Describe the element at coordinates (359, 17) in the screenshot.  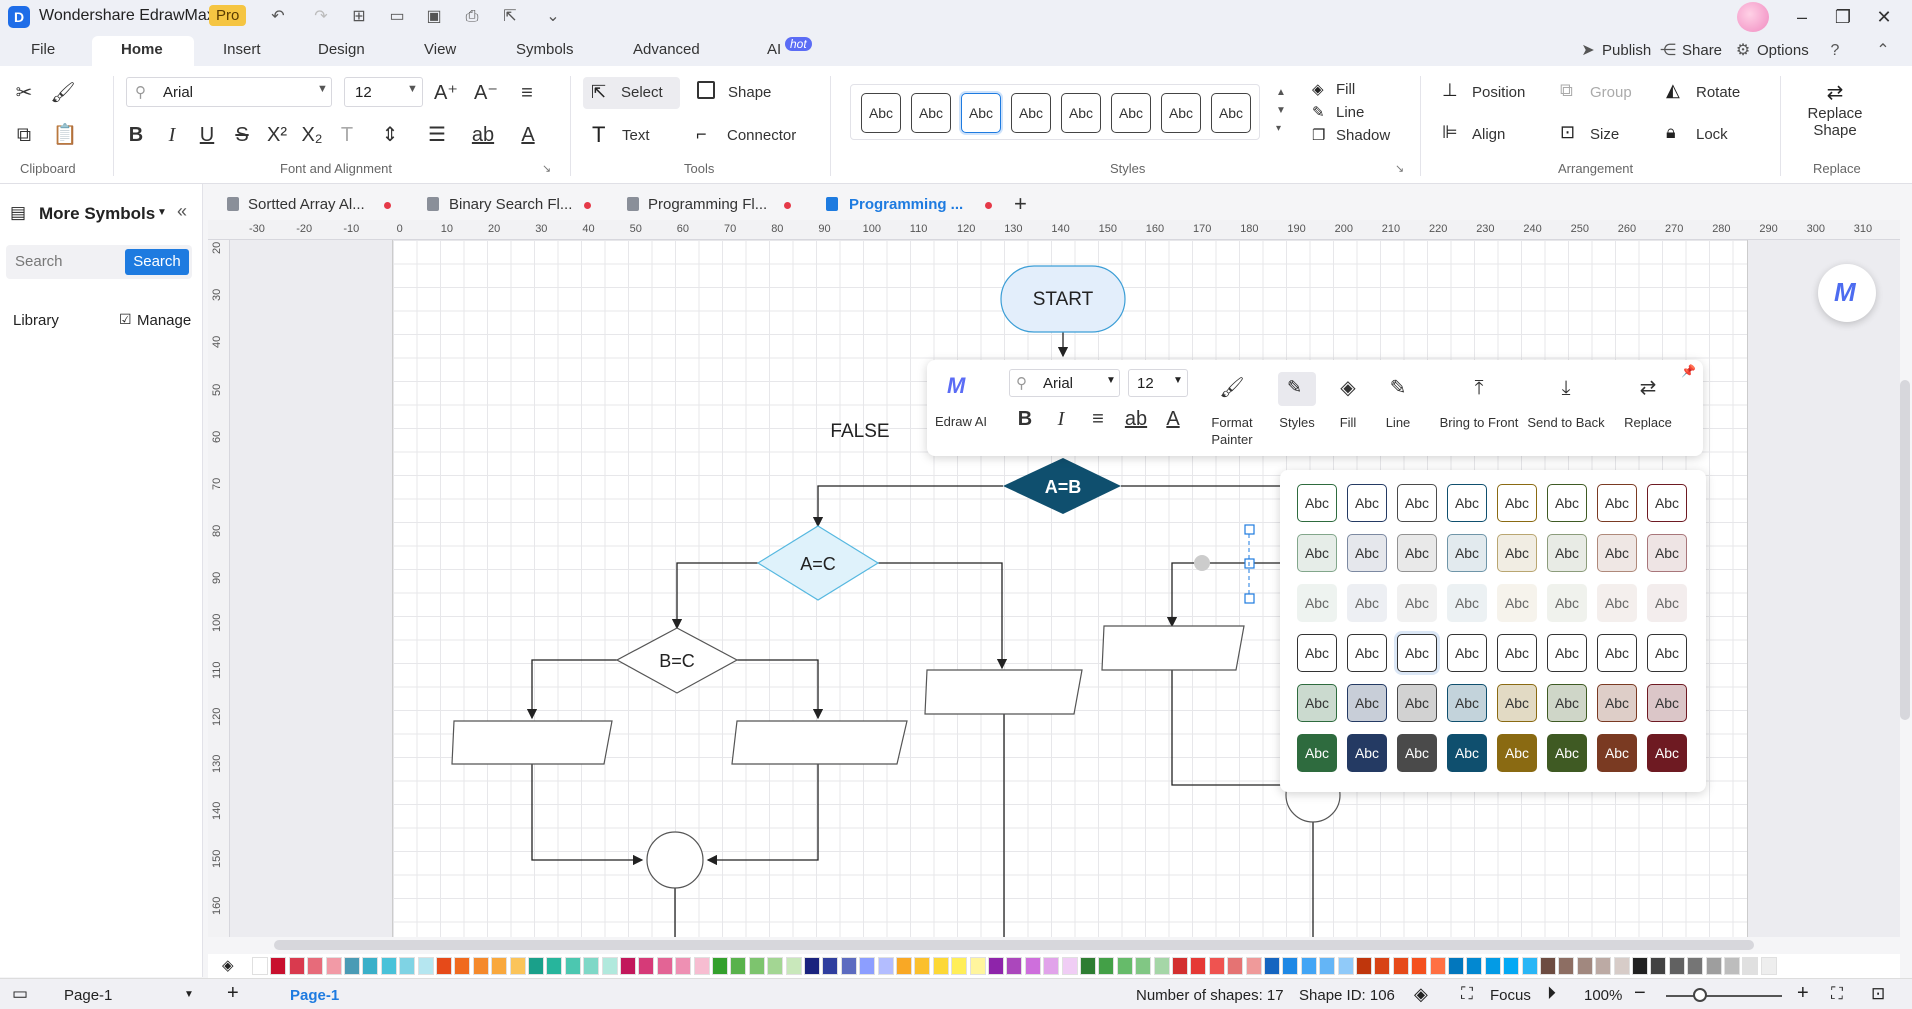
I see `new-icon: ⊞` at that location.